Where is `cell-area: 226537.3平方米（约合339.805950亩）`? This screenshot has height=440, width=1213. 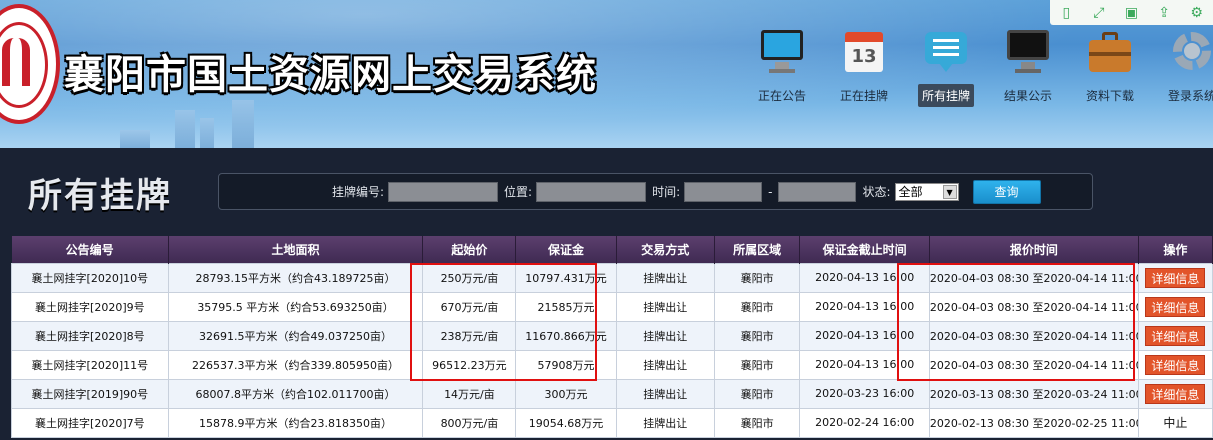 cell-area: 226537.3平方米（约合339.805950亩） is located at coordinates (295, 364).